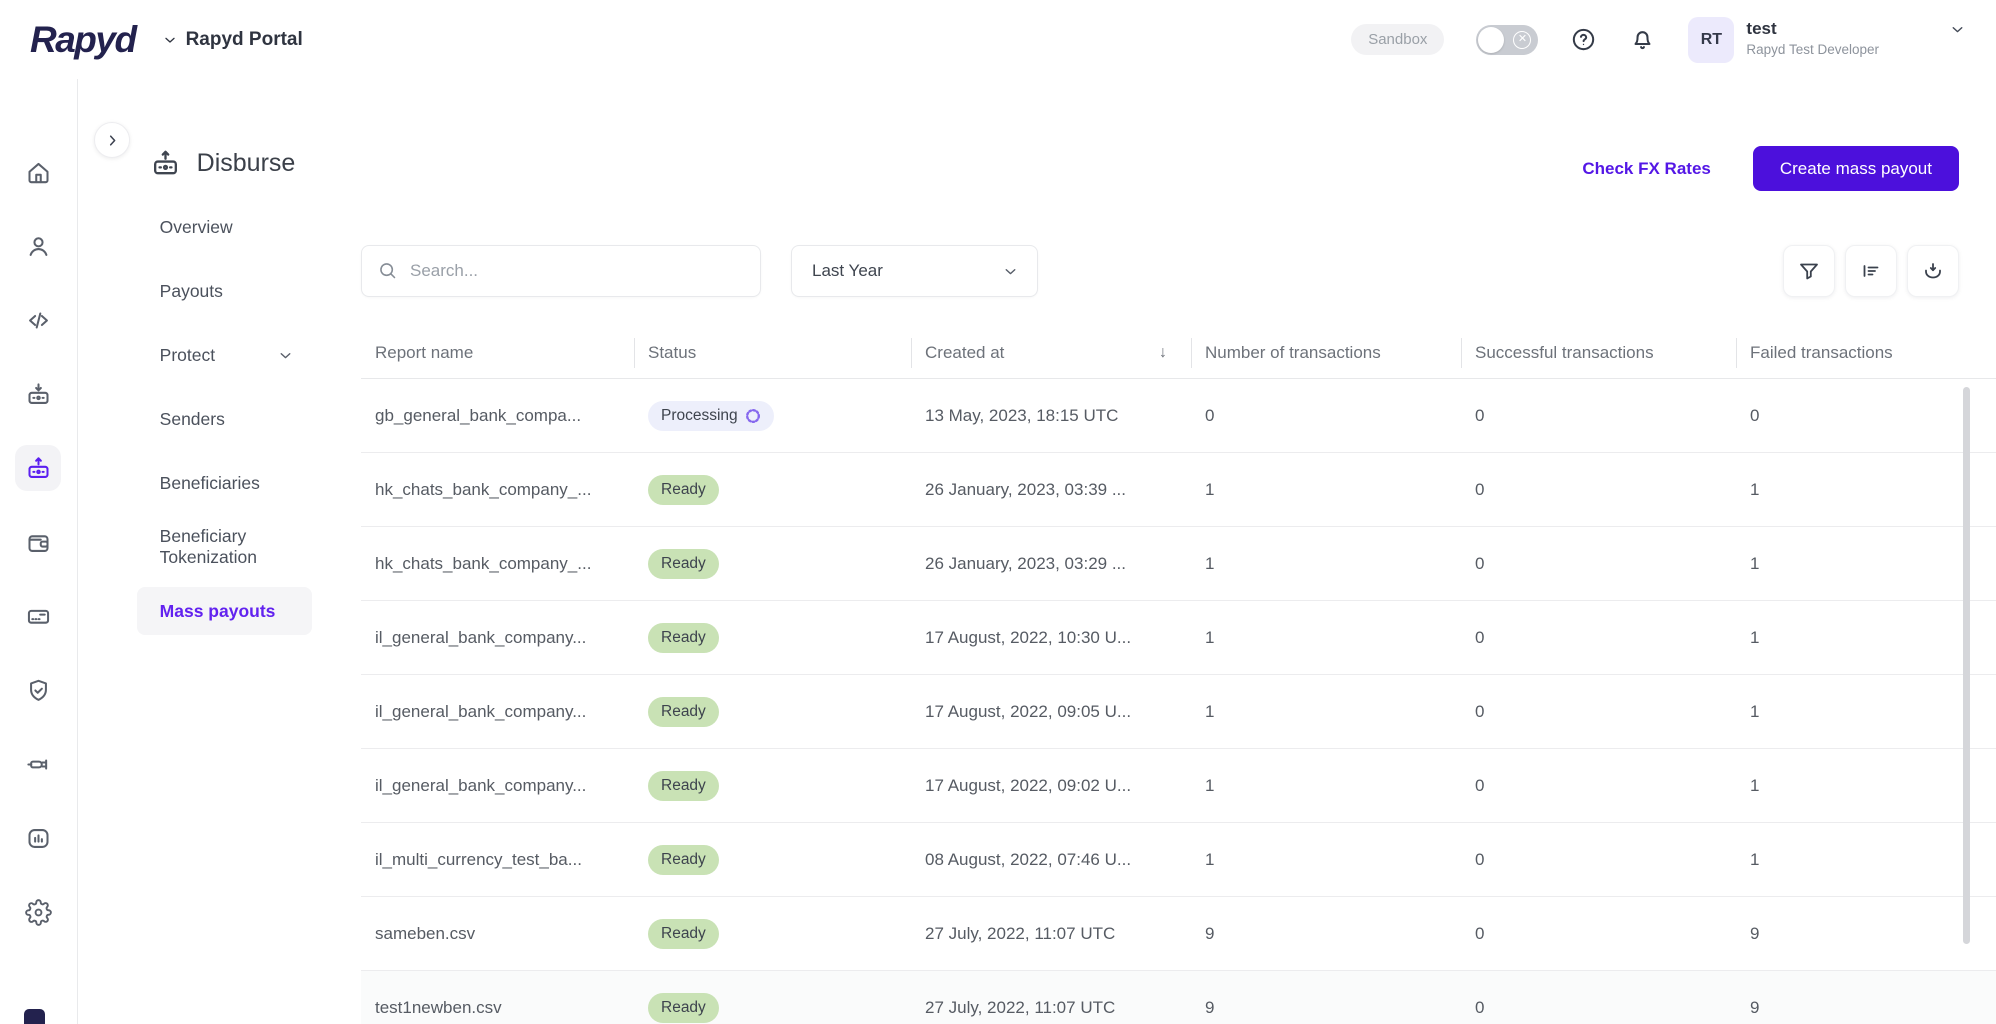 Image resolution: width=1996 pixels, height=1024 pixels. What do you see at coordinates (1210, 933) in the screenshot?
I see `transactions-cell: 9` at bounding box center [1210, 933].